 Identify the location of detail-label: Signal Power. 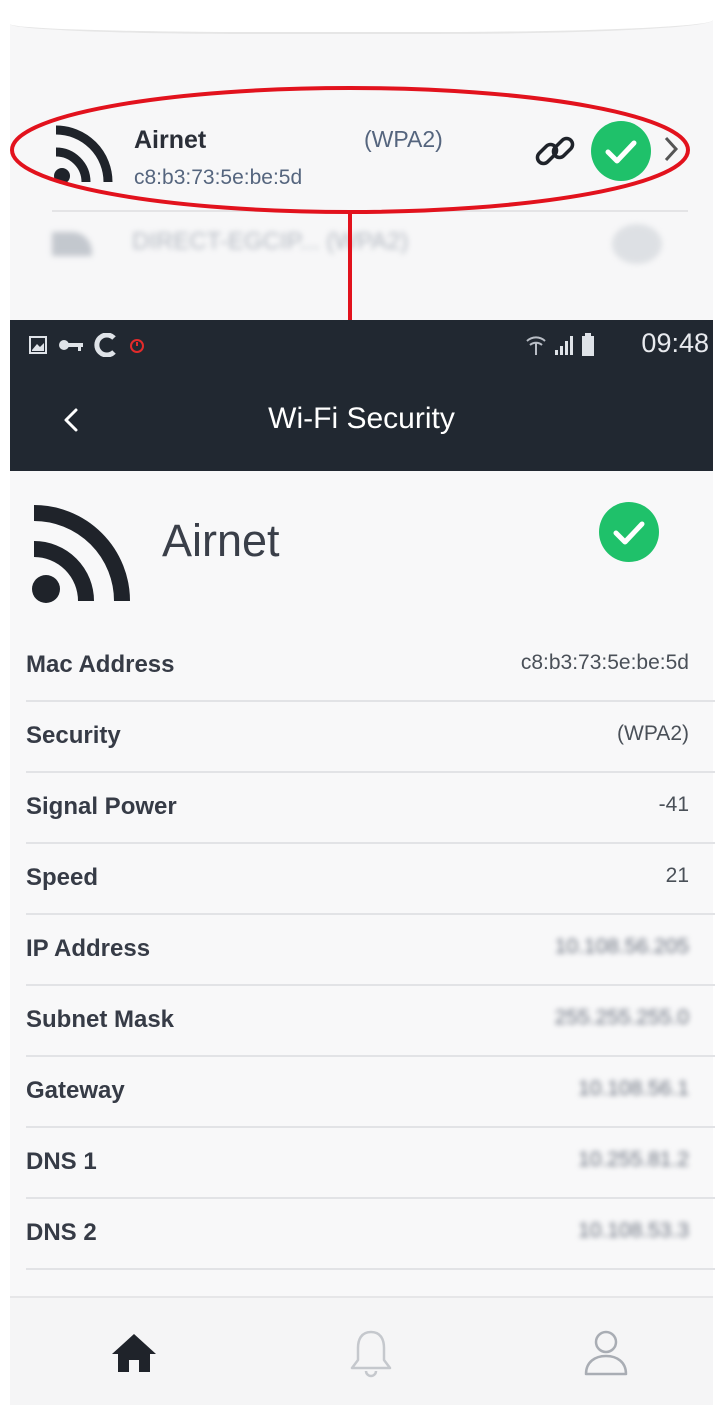
(101, 806).